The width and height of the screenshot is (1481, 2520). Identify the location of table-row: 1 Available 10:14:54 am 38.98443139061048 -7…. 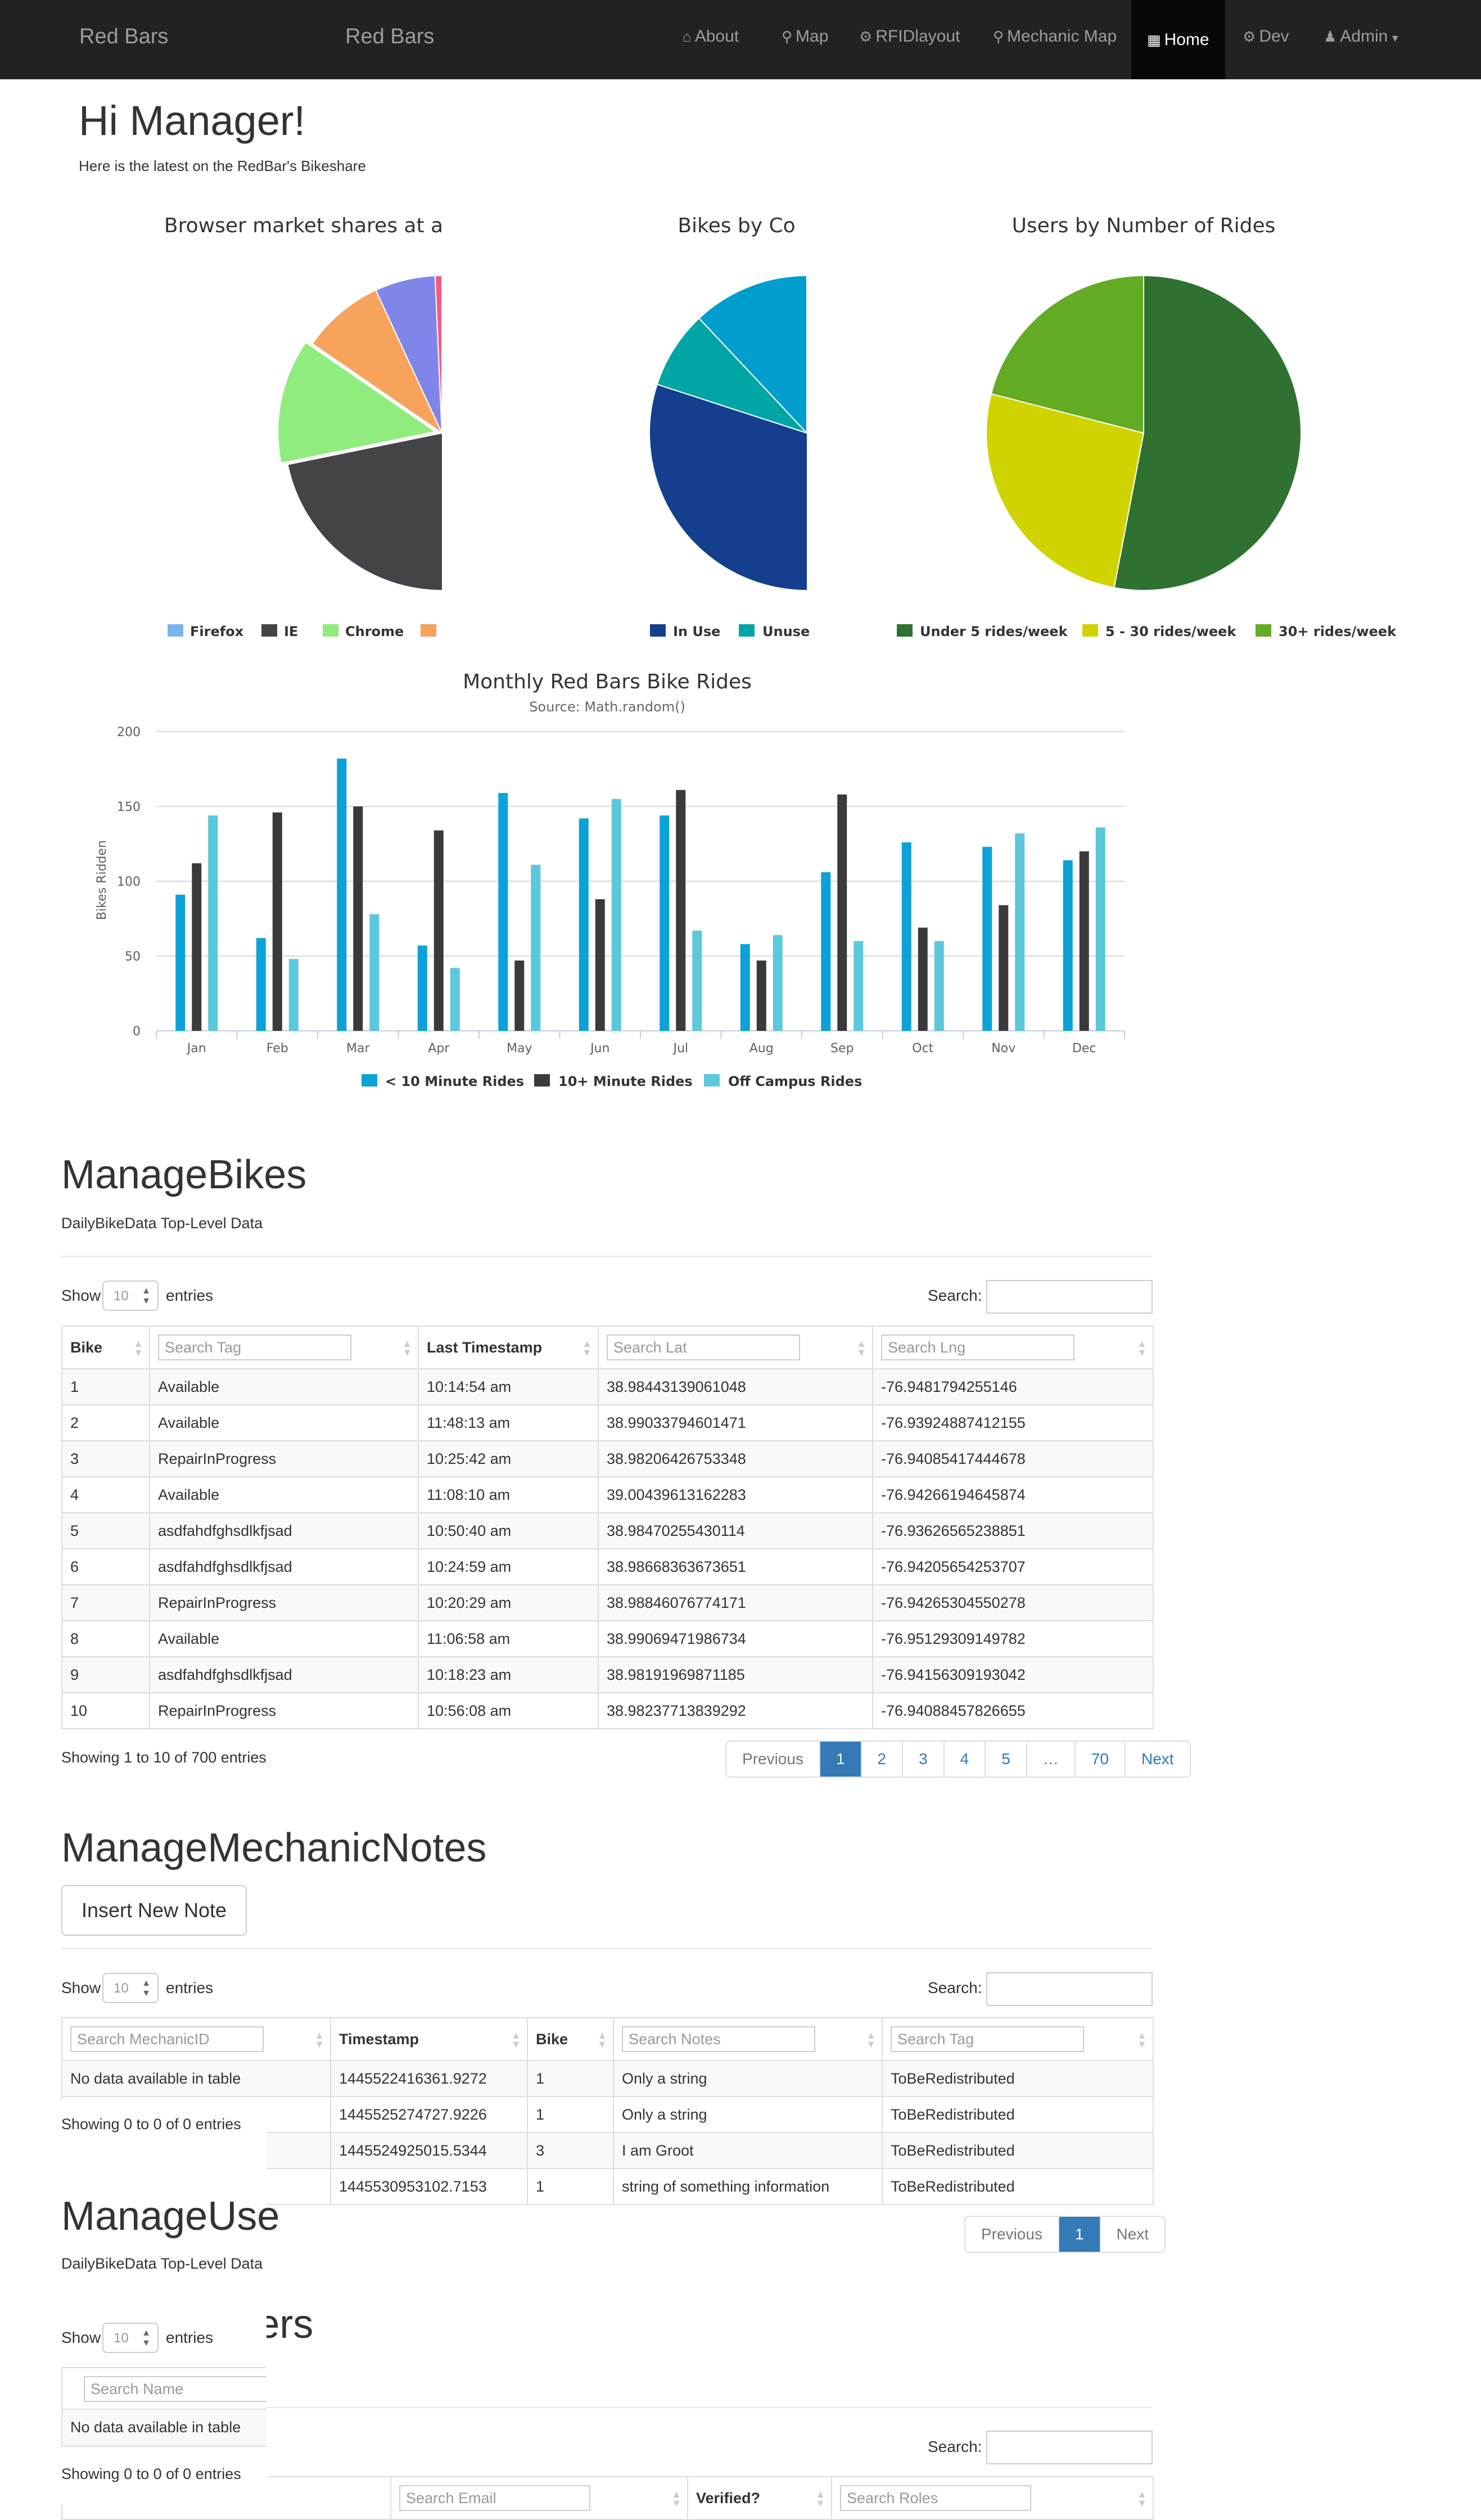
(607, 1386).